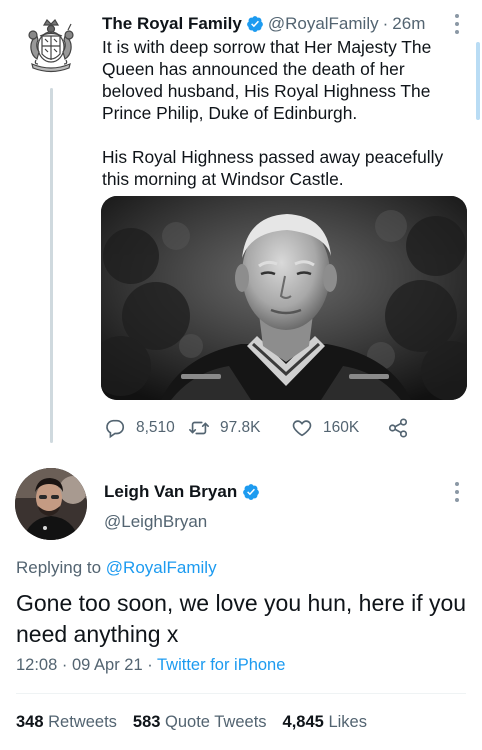 This screenshot has width=482, height=750. Describe the element at coordinates (408, 24) in the screenshot. I see `tweet-time-ago: 26m` at that location.